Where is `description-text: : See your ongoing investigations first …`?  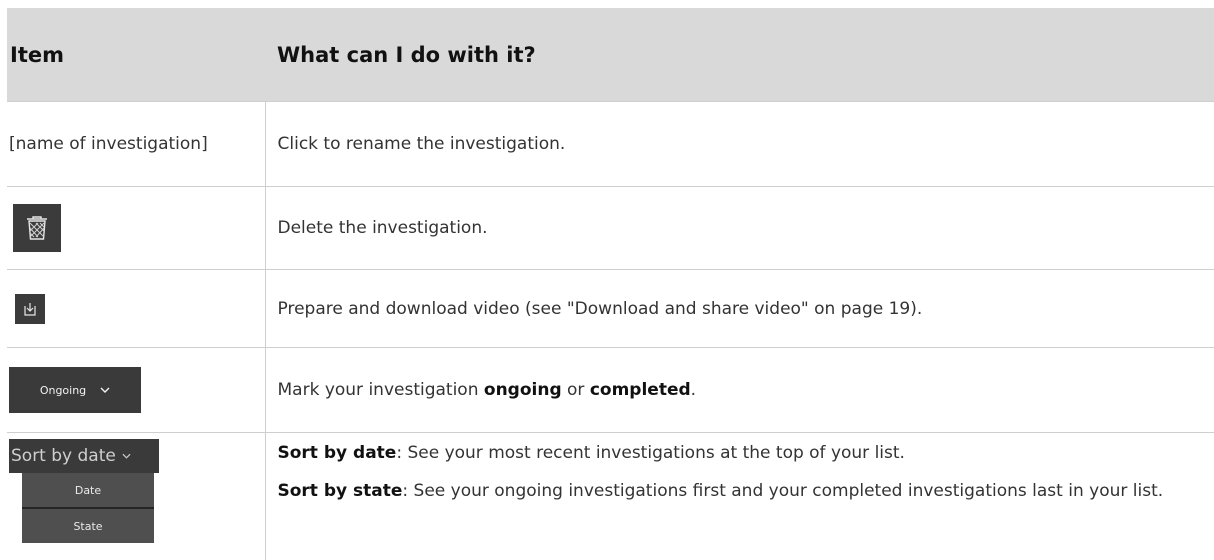 description-text: : See your ongoing investigations first … is located at coordinates (782, 491).